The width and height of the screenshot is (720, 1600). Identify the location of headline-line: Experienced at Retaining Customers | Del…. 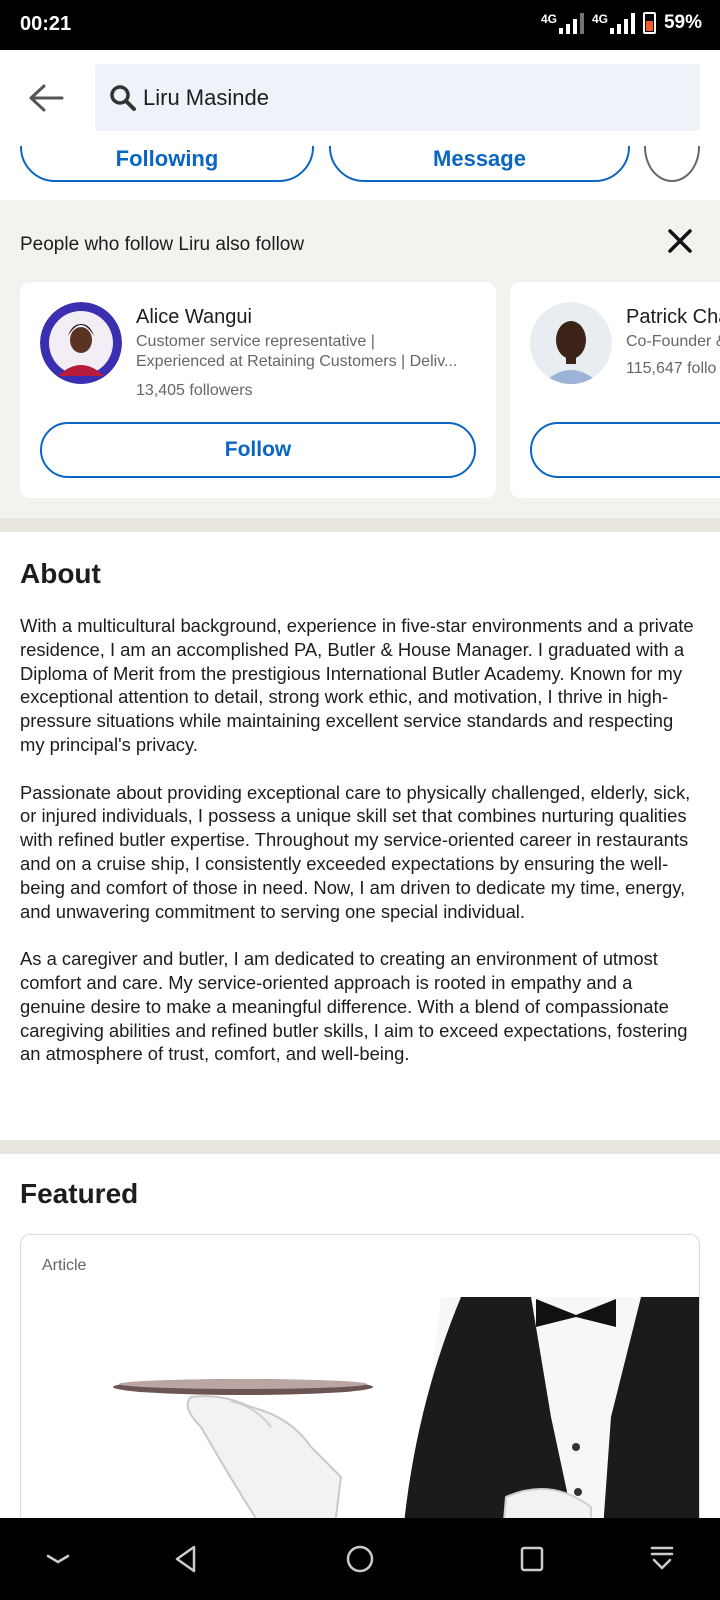
(297, 361).